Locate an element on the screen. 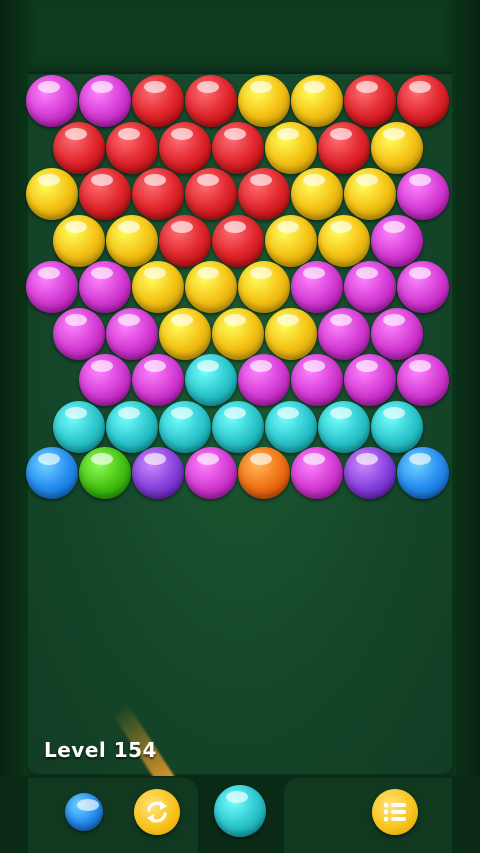  menu-list-icon is located at coordinates (395, 812).